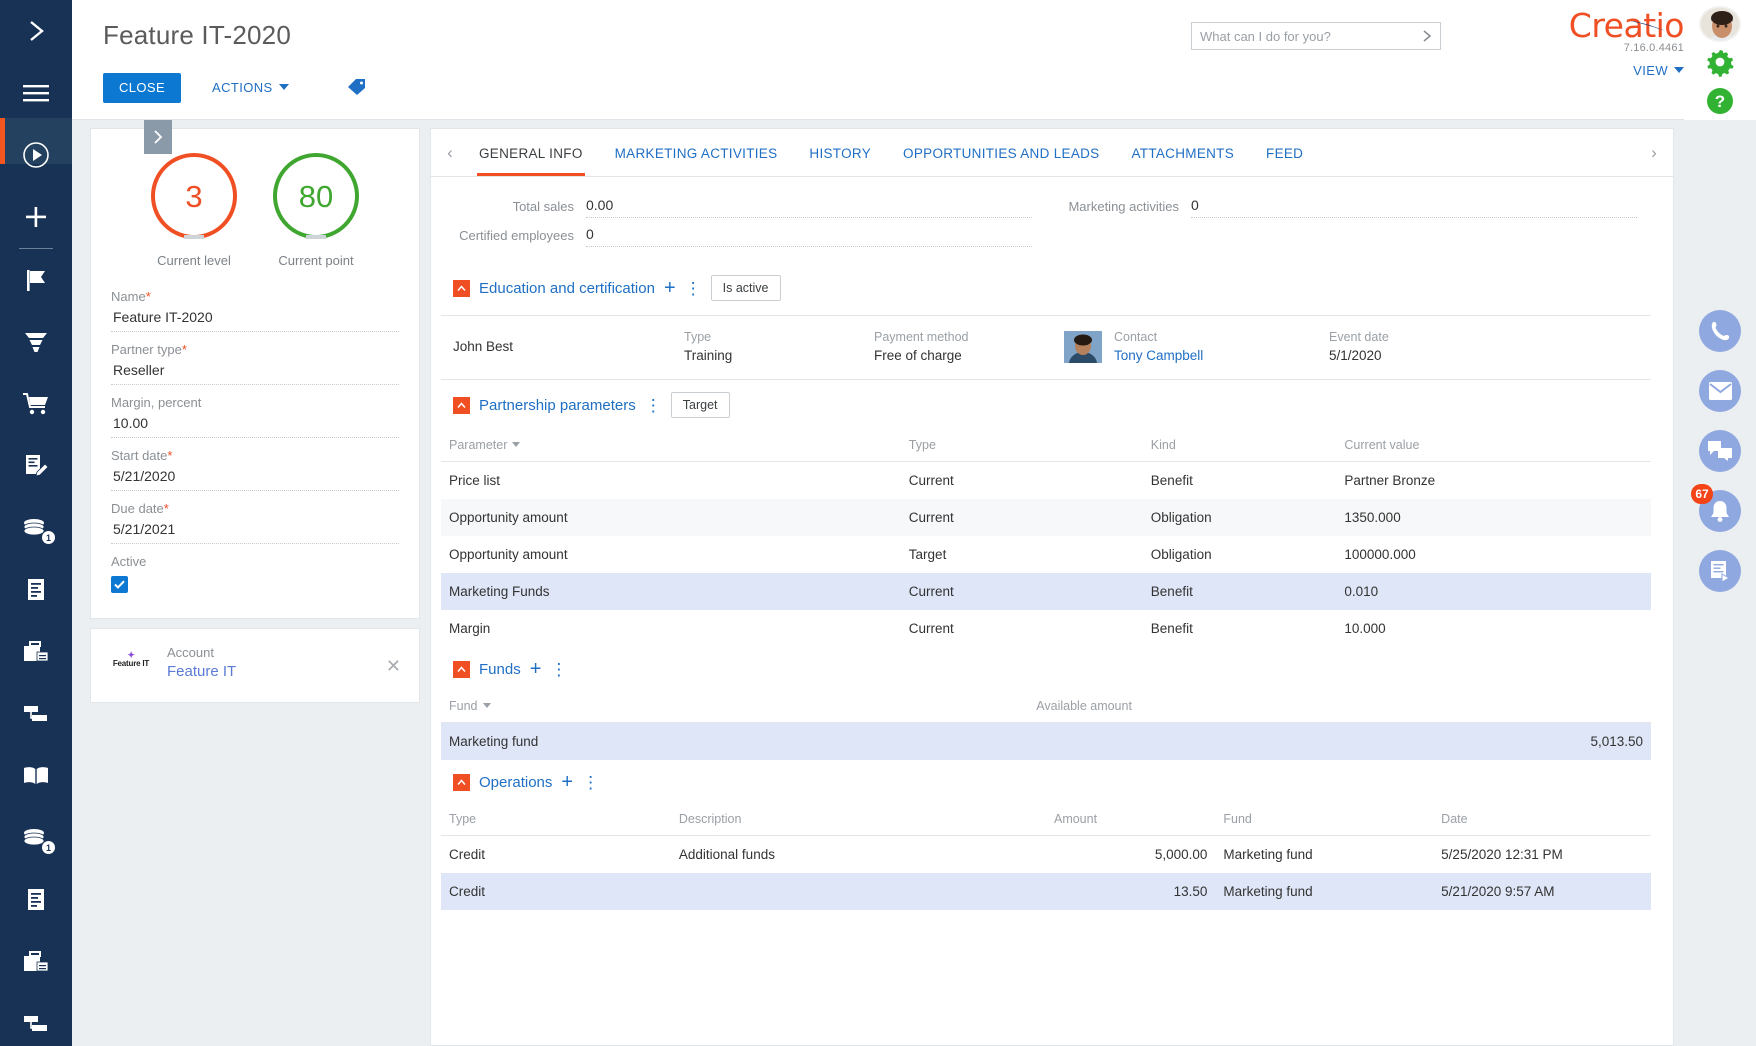 The image size is (1756, 1046). What do you see at coordinates (1303, 36) in the screenshot?
I see `search-input` at bounding box center [1303, 36].